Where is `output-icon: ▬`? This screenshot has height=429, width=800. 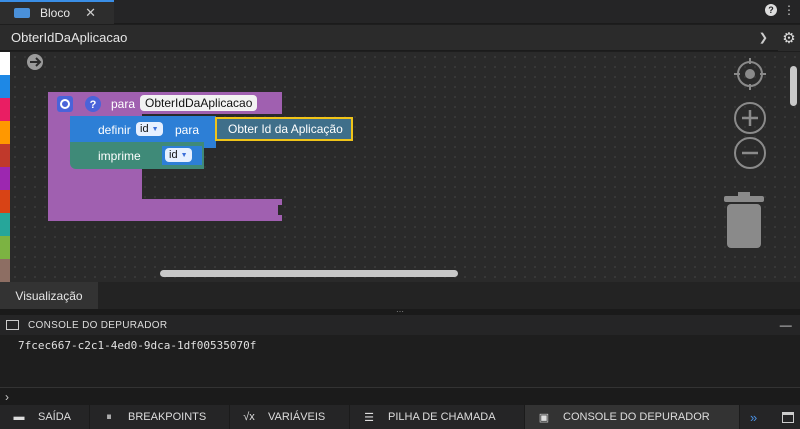 output-icon: ▬ is located at coordinates (19, 417).